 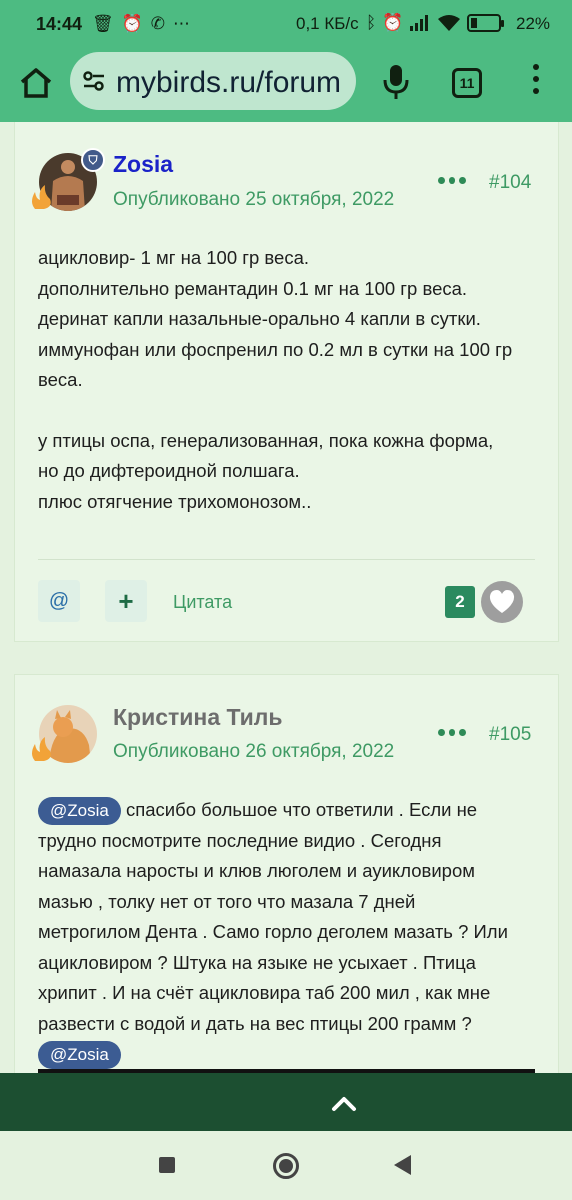 I want to click on post-author: Zosia, so click(x=143, y=164).